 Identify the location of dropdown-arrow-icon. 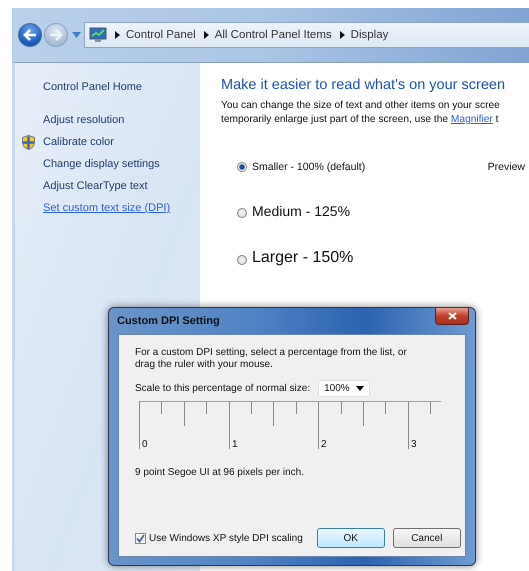
(360, 388).